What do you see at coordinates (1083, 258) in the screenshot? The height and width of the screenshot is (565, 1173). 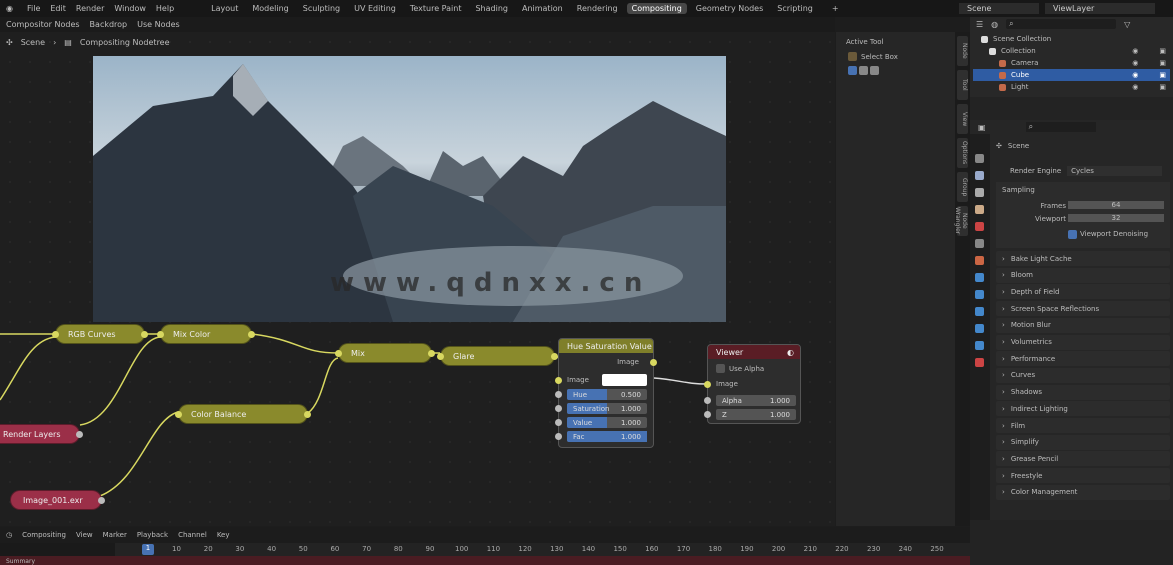 I see `properties-panel: › Bake Light Cache` at bounding box center [1083, 258].